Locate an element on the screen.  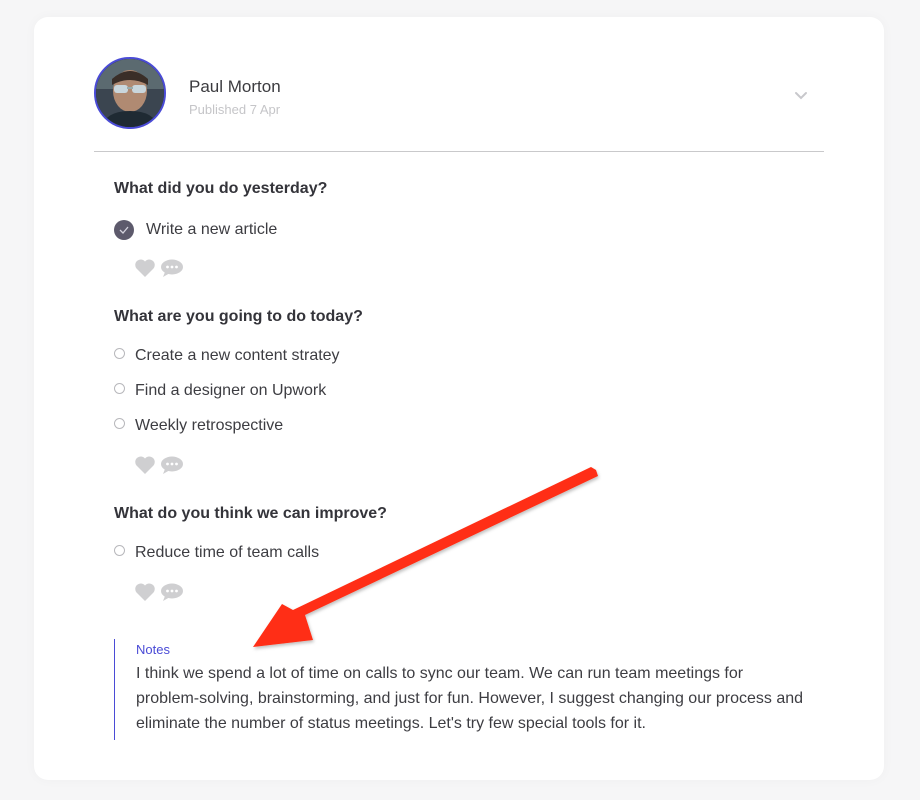
task-item: Weekly retrospective is located at coordinates (198, 426).